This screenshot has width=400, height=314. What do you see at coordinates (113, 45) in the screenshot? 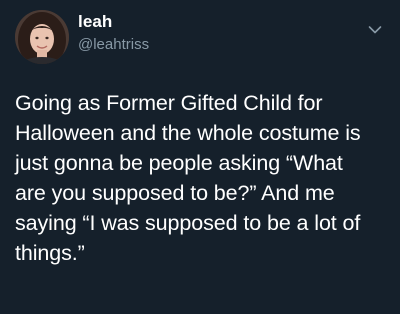
I see `user-handle: @leahtriss` at bounding box center [113, 45].